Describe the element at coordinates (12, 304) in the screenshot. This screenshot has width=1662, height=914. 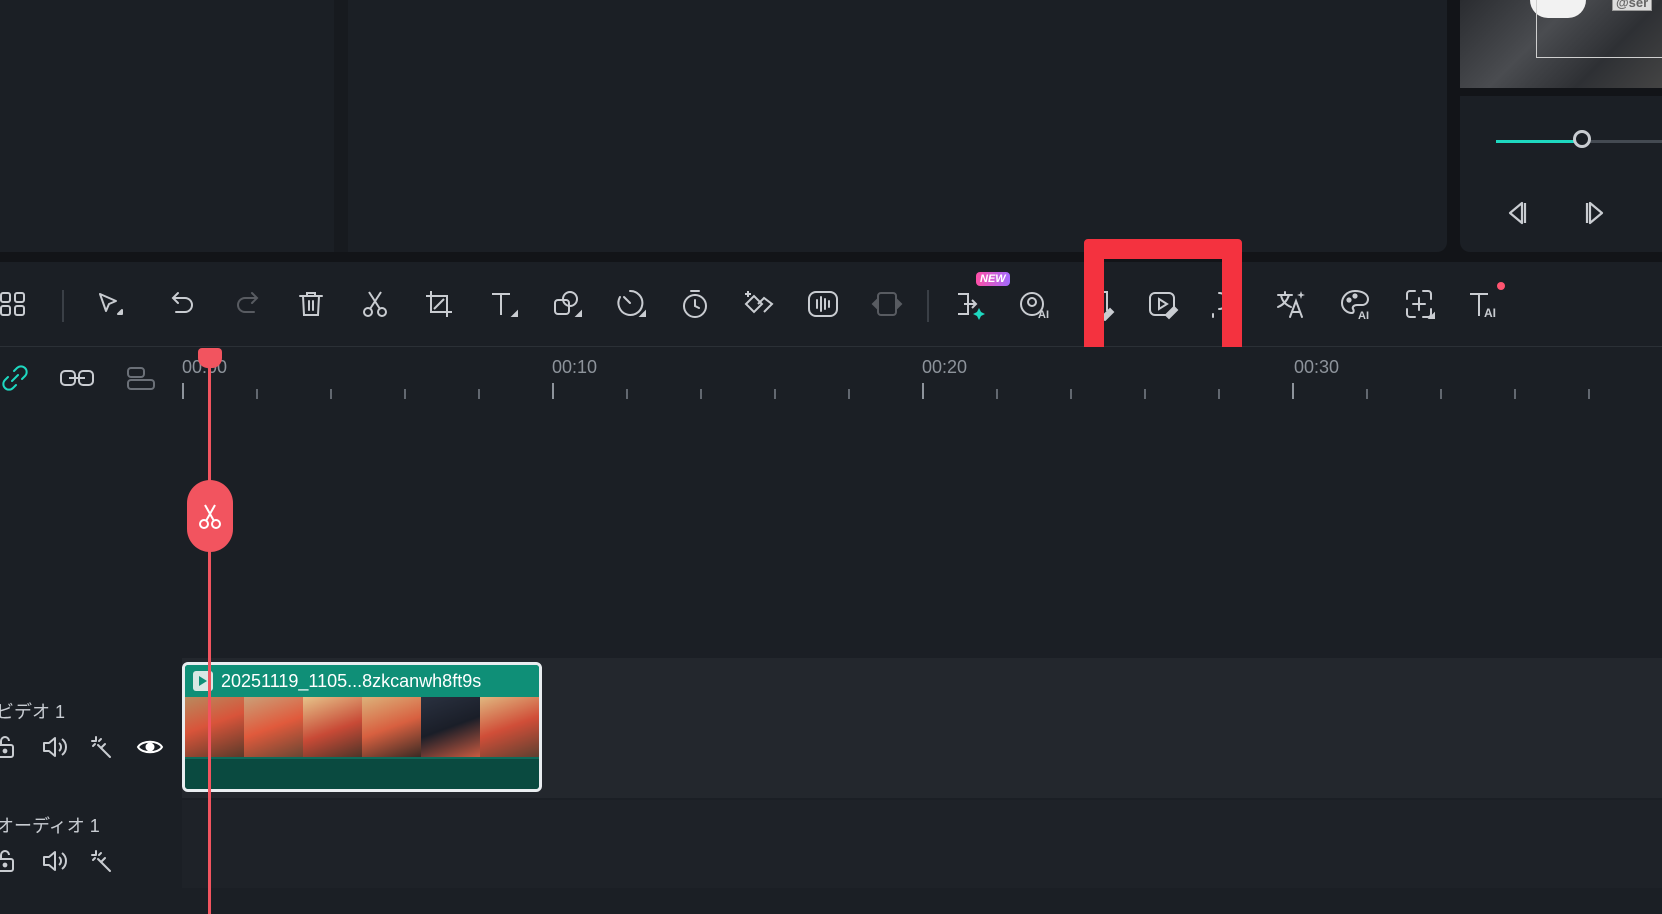
I see `layout-grid-icon` at that location.